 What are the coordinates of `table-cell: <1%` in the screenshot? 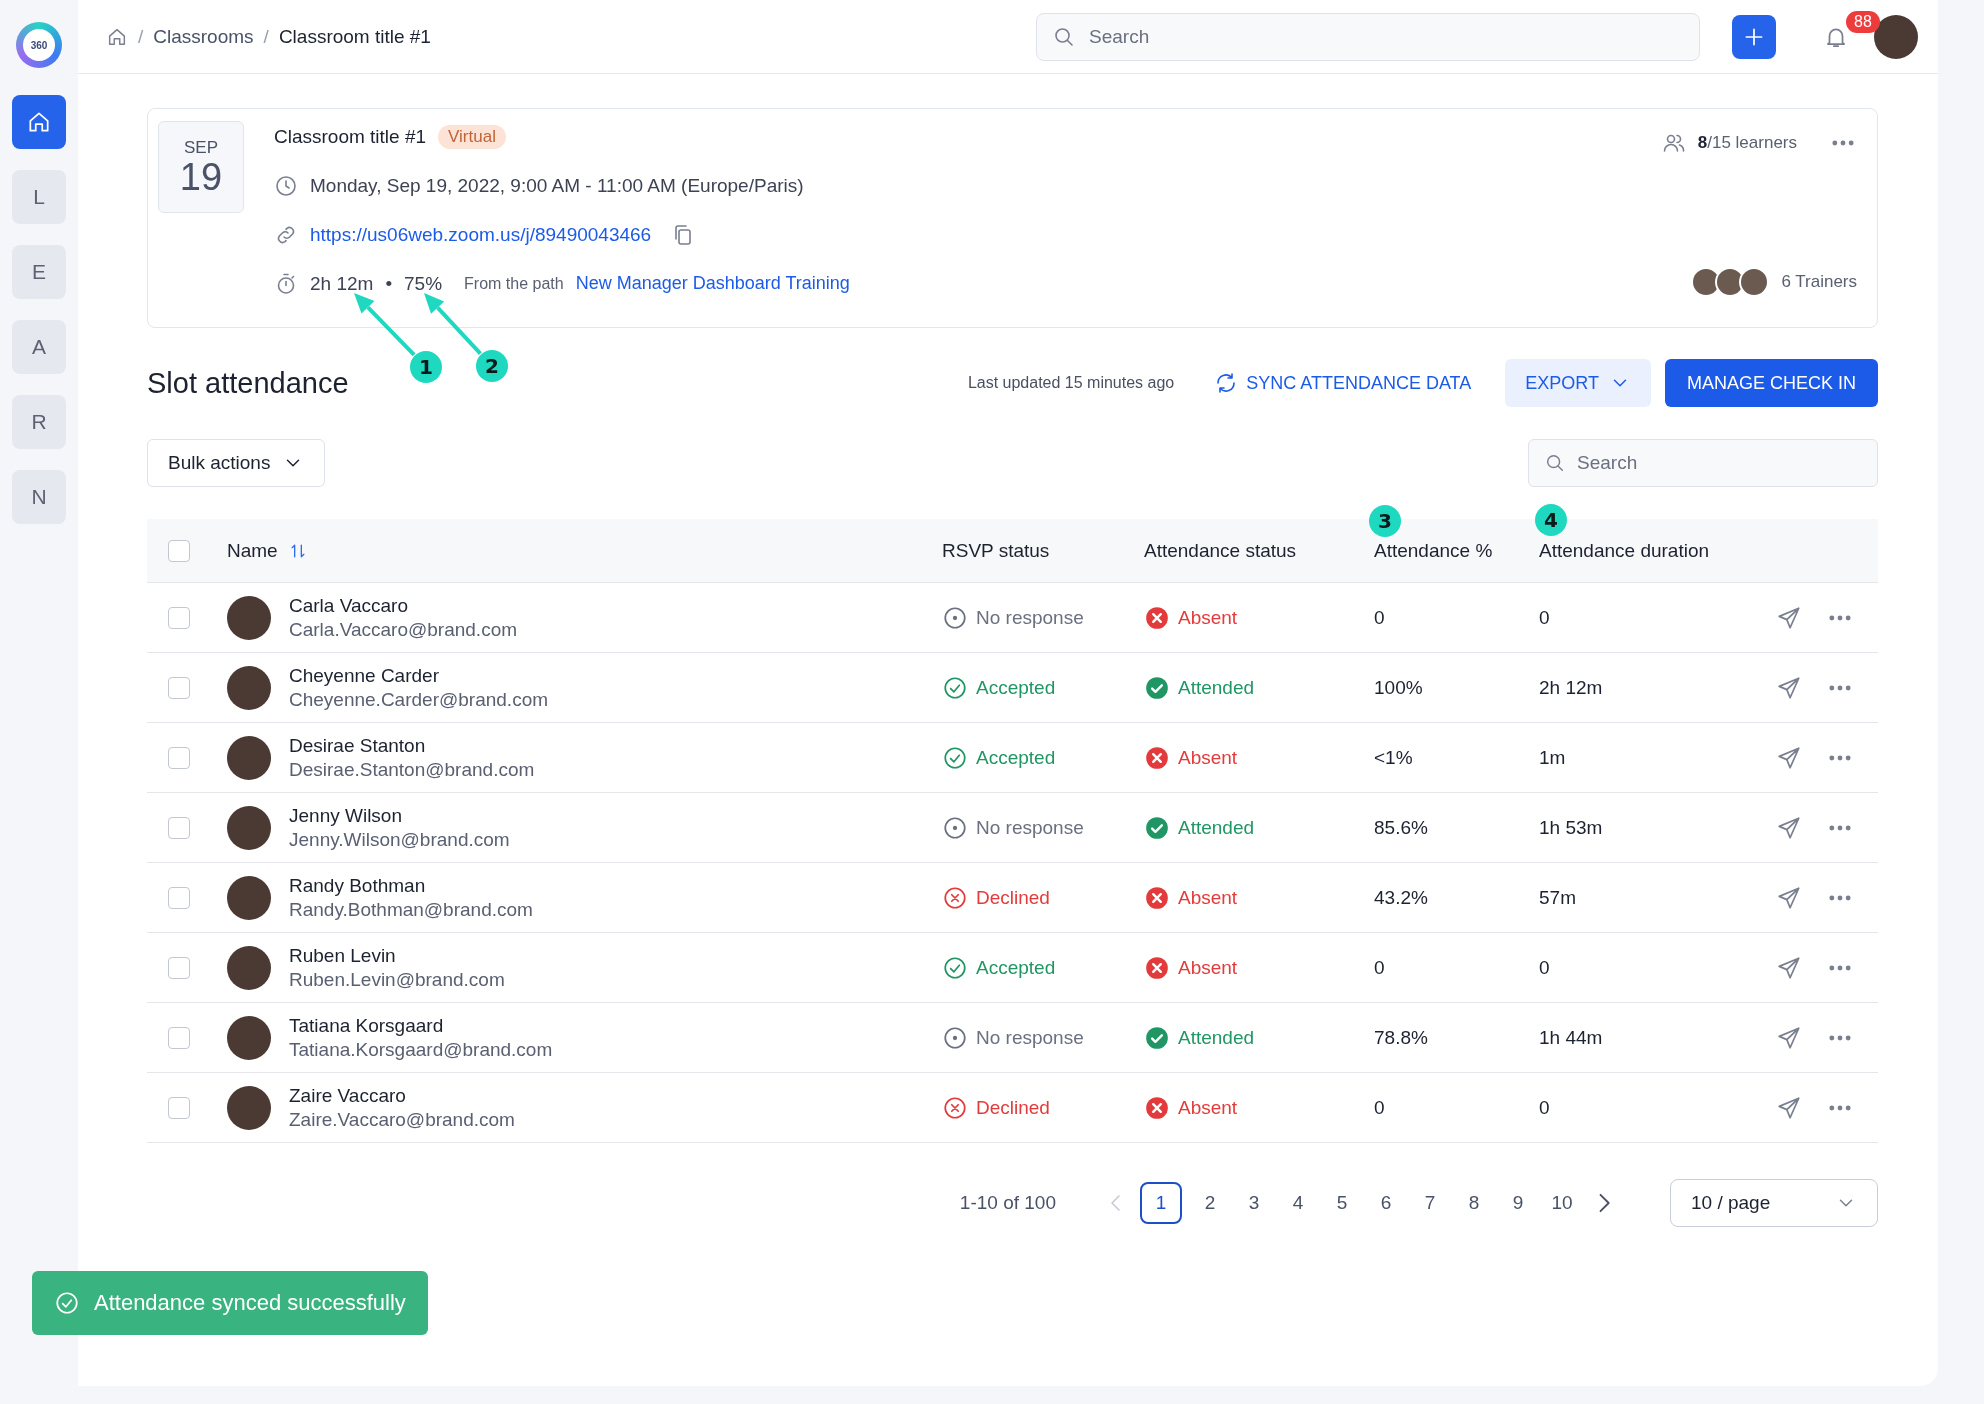 It's located at (1393, 757).